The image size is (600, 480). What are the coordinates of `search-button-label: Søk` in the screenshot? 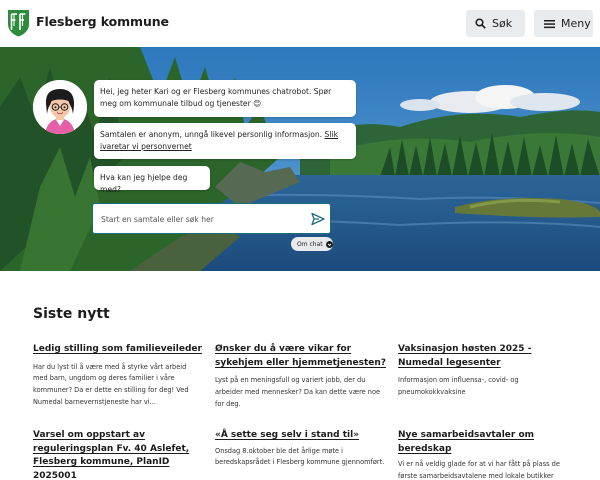 It's located at (502, 23).